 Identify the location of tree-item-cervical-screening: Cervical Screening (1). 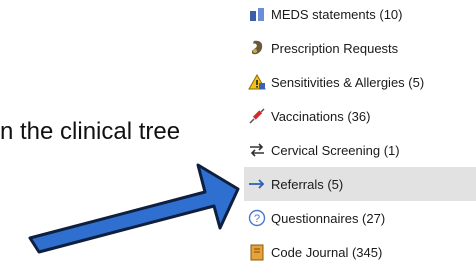
(360, 150).